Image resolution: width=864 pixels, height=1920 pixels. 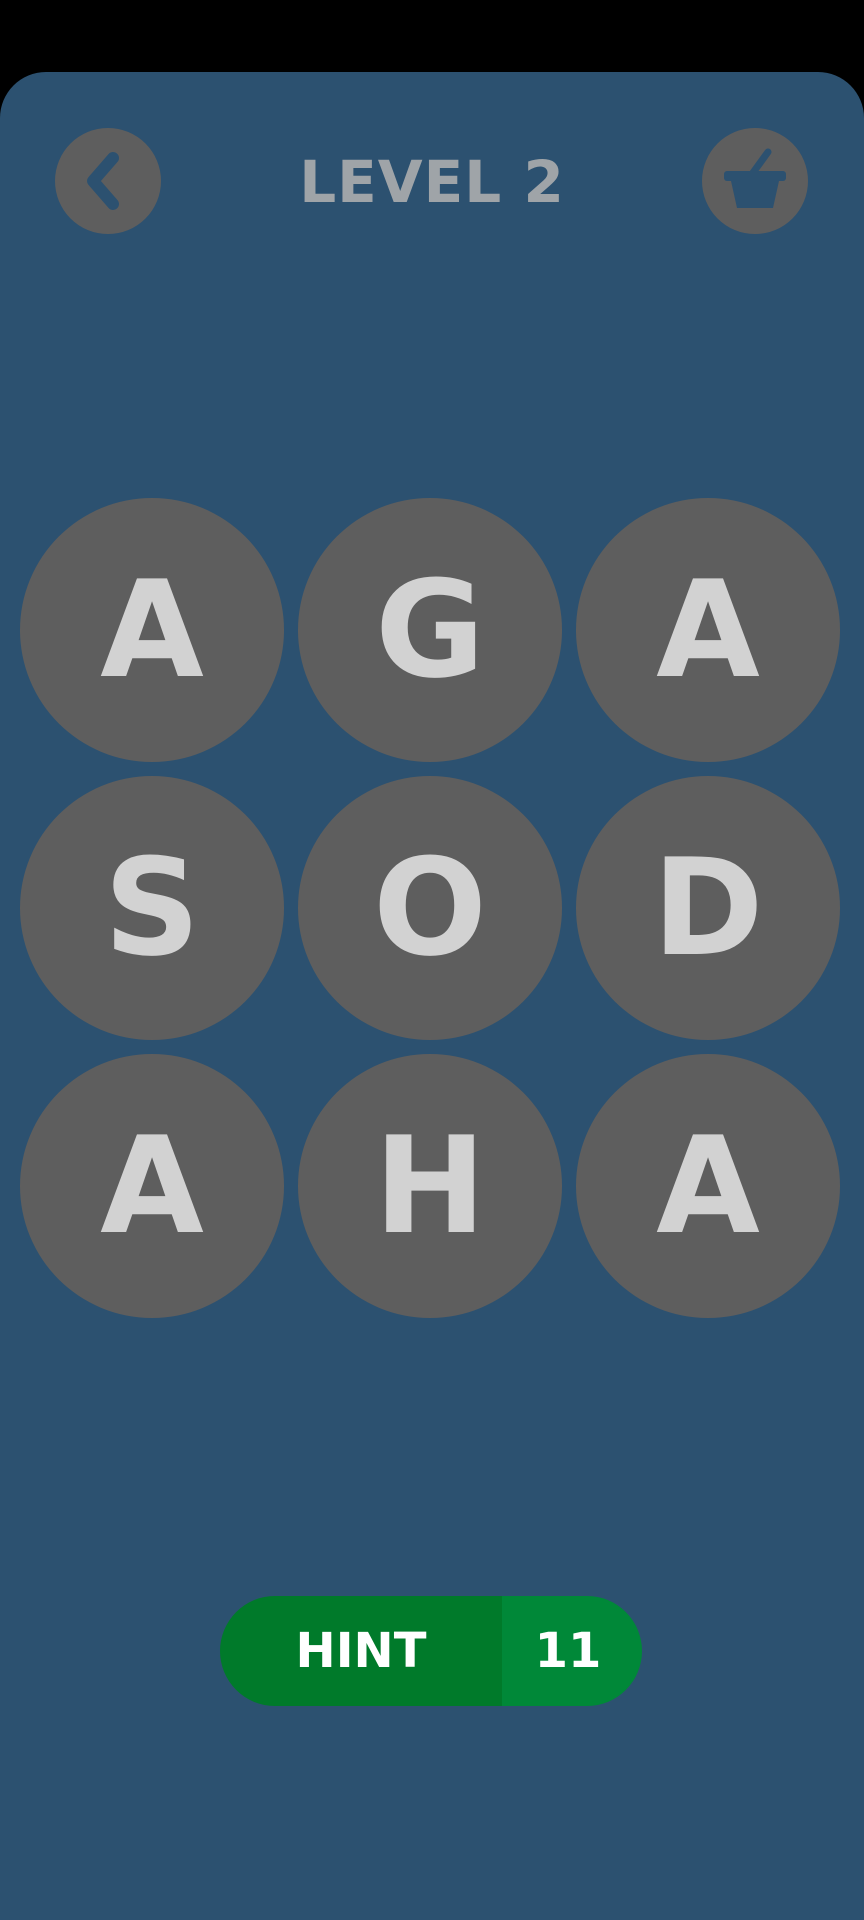 I want to click on tile-letter: G, so click(x=430, y=630).